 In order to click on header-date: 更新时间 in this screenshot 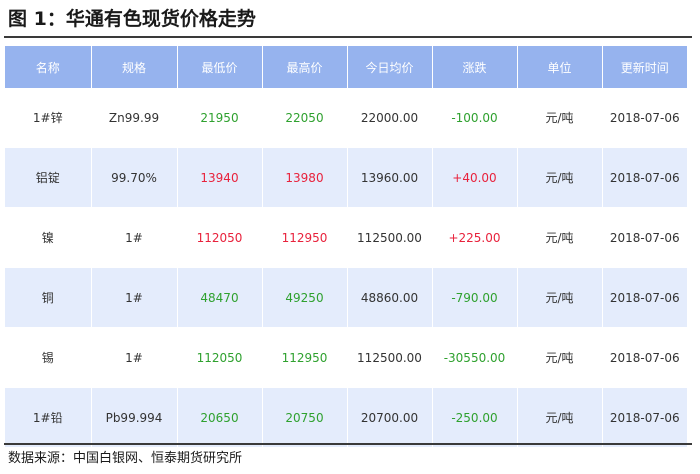, I will do `click(644, 67)`.